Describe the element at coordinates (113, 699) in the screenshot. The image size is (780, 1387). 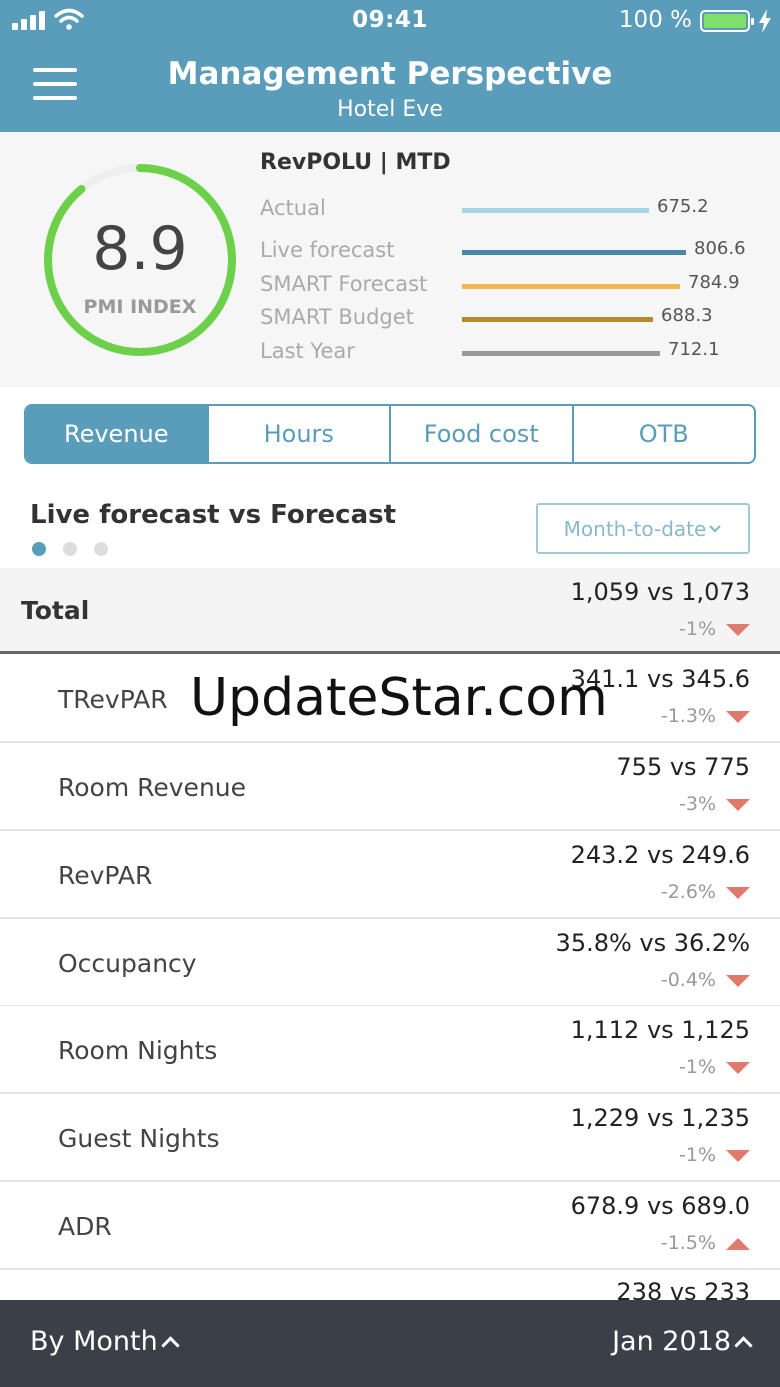
I see `row-label: TRevPAR` at that location.